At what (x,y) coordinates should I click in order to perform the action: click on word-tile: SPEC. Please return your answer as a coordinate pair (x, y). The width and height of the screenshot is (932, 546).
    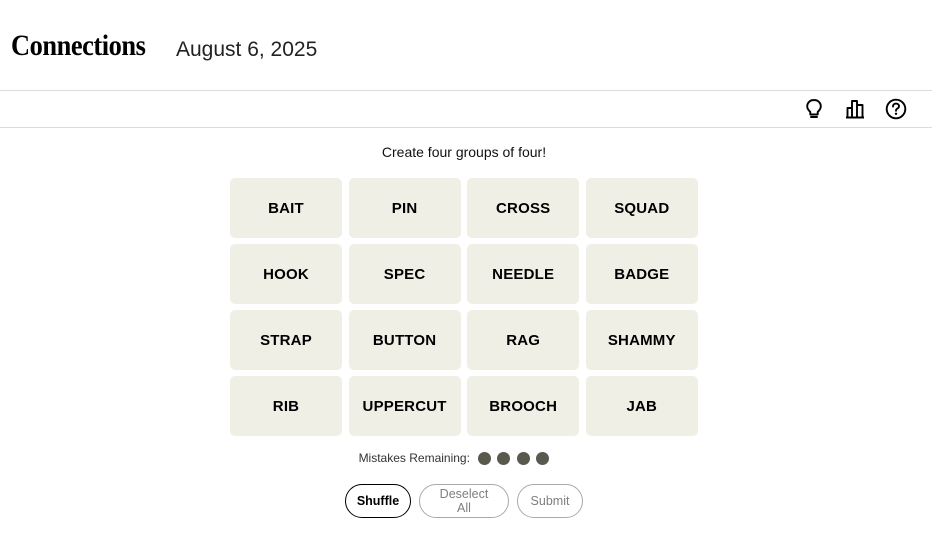
    Looking at the image, I should click on (404, 274).